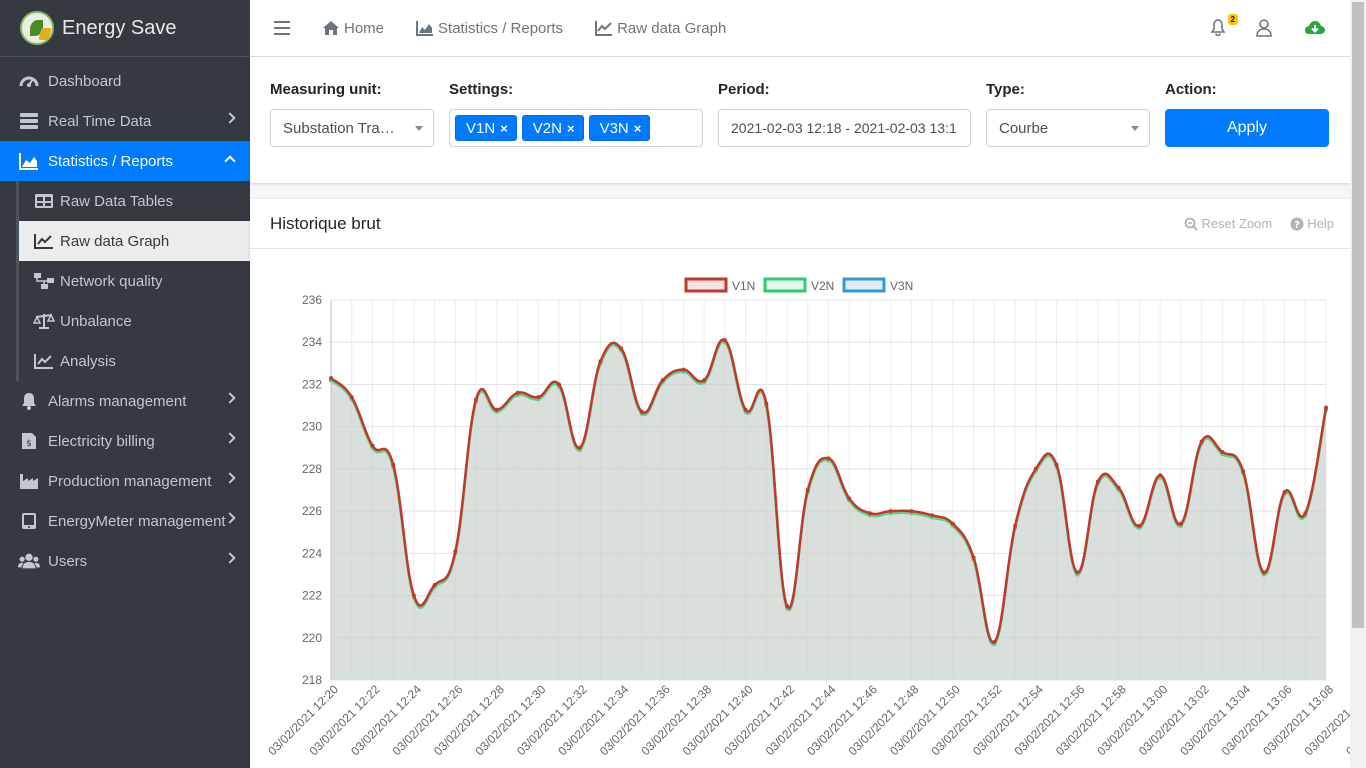 Image resolution: width=1366 pixels, height=768 pixels. I want to click on y-tick-label: 230, so click(312, 427).